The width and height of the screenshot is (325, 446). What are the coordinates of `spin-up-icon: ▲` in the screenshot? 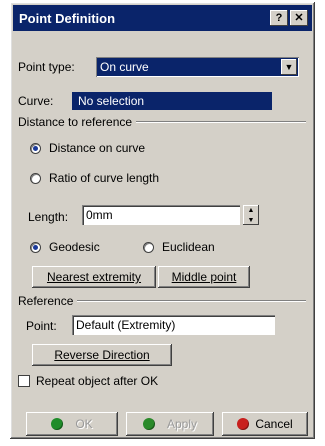 It's located at (251, 210).